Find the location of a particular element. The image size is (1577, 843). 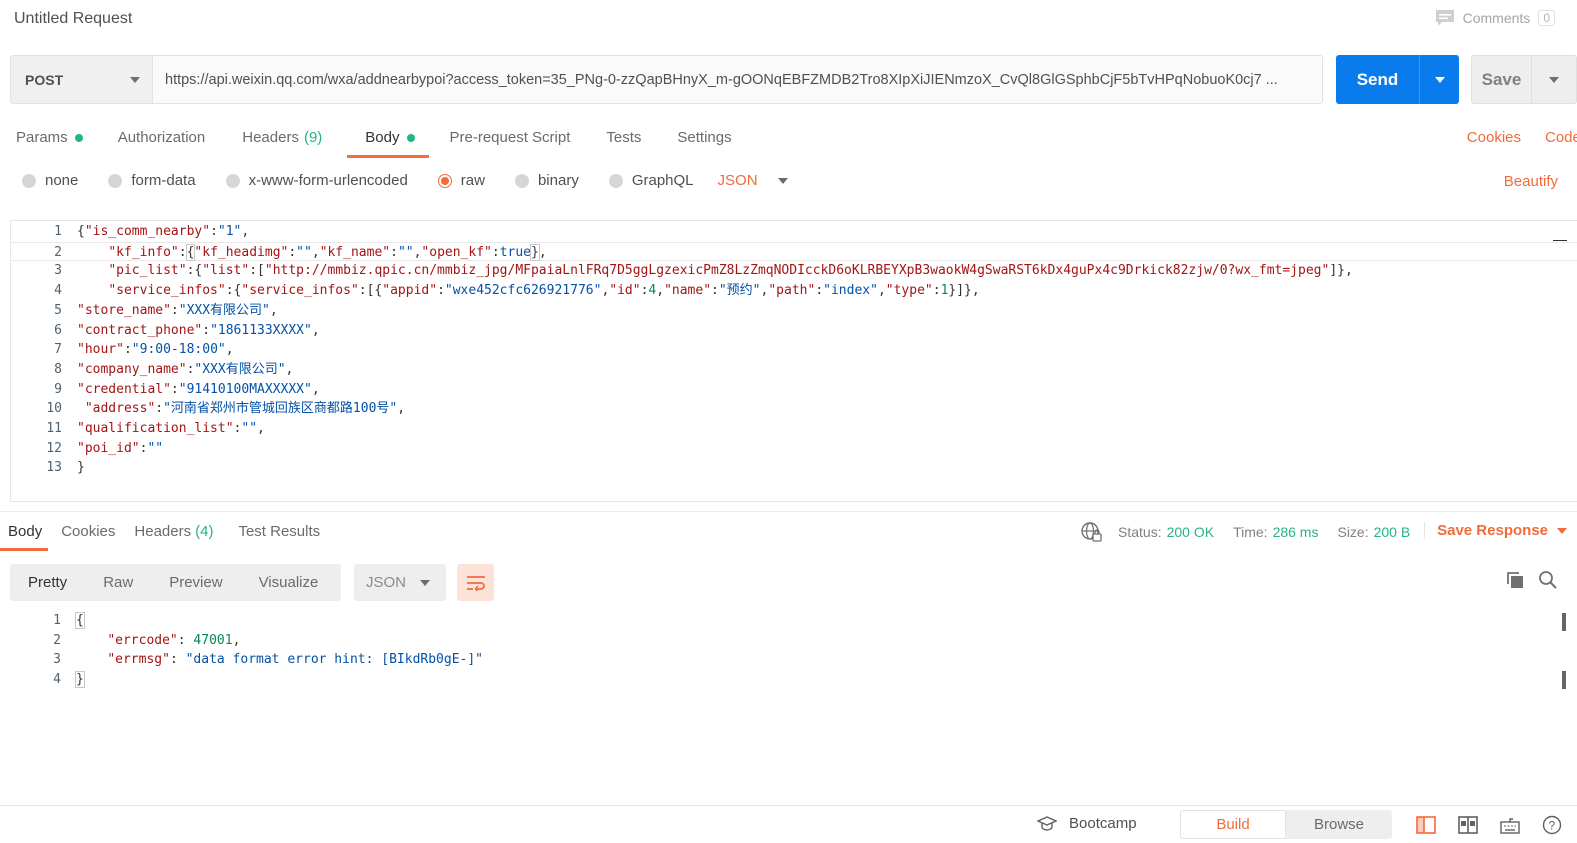

save-button: Save is located at coordinates (1524, 79).